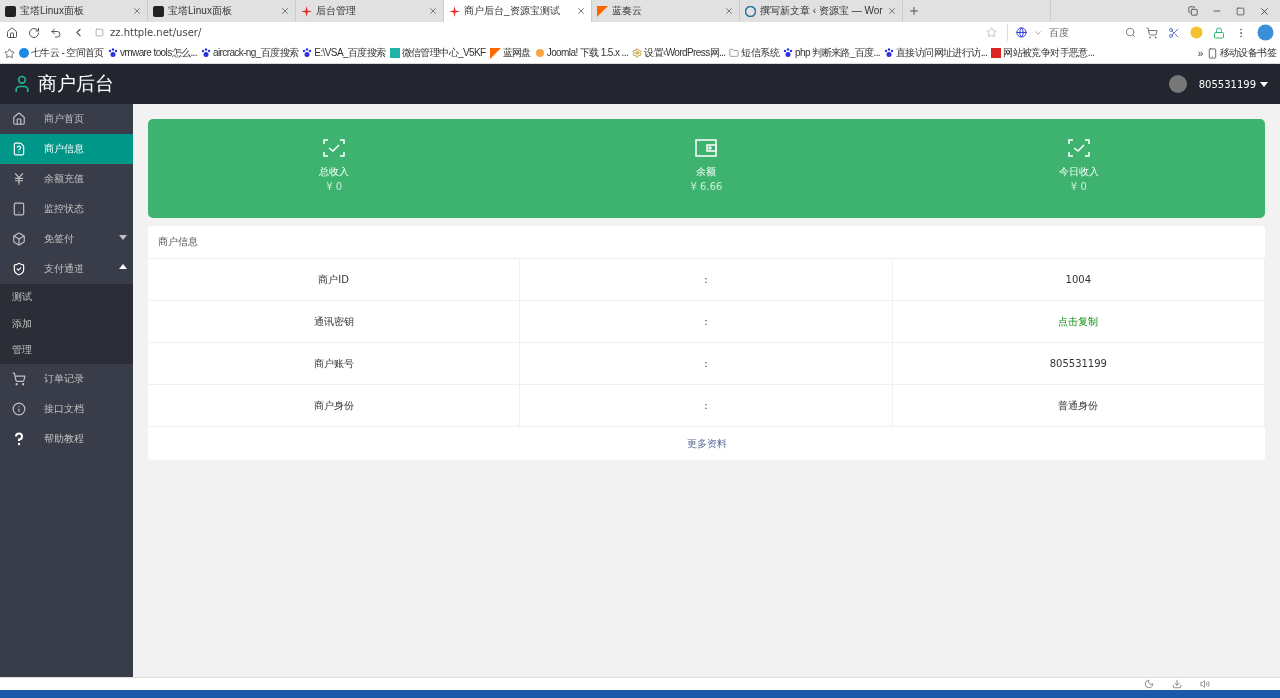 The width and height of the screenshot is (1280, 698). I want to click on yen-icon, so click(19, 179).